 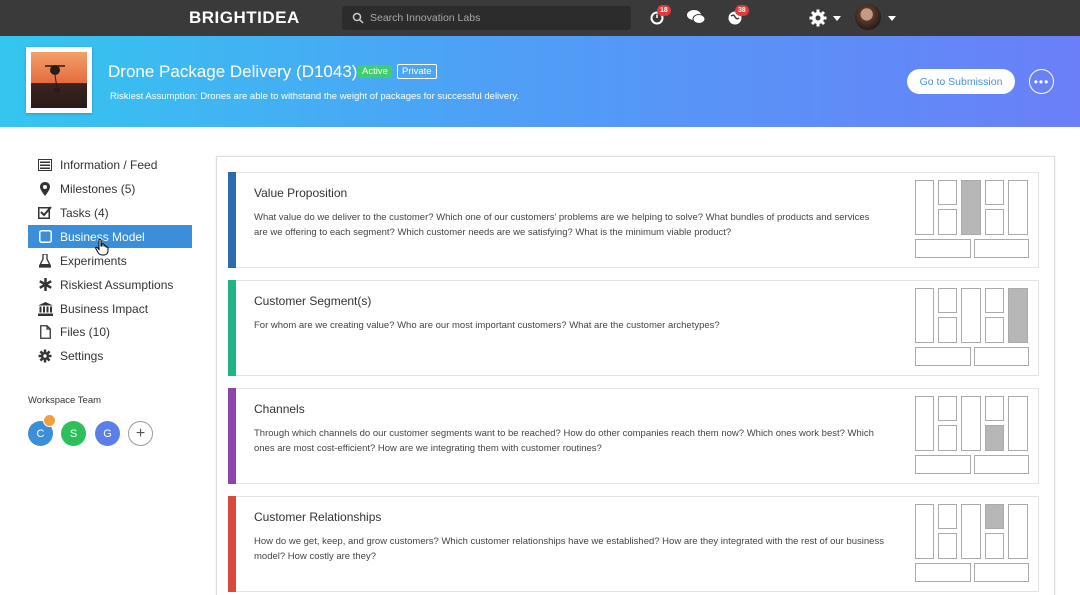 I want to click on notification-badge: 38, so click(x=742, y=10).